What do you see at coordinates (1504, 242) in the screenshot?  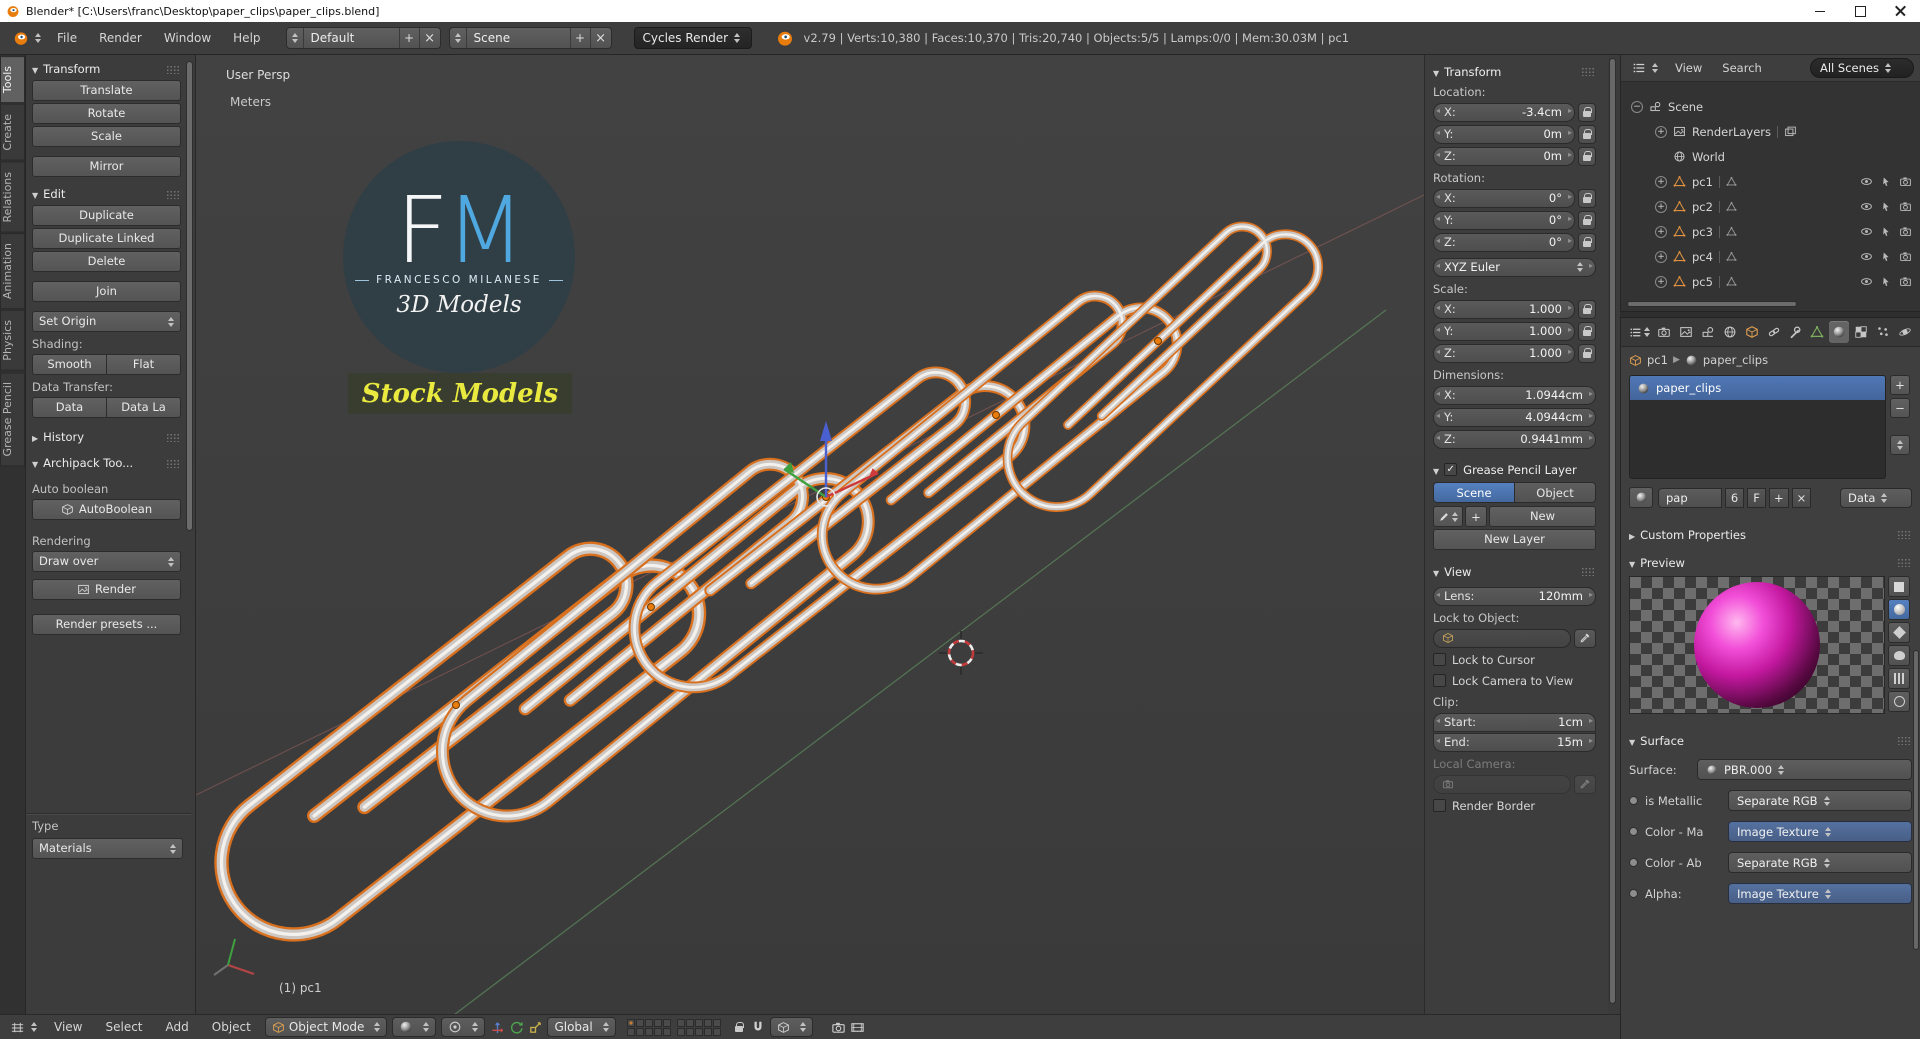 I see `rotation-z-field: Z: 0°` at bounding box center [1504, 242].